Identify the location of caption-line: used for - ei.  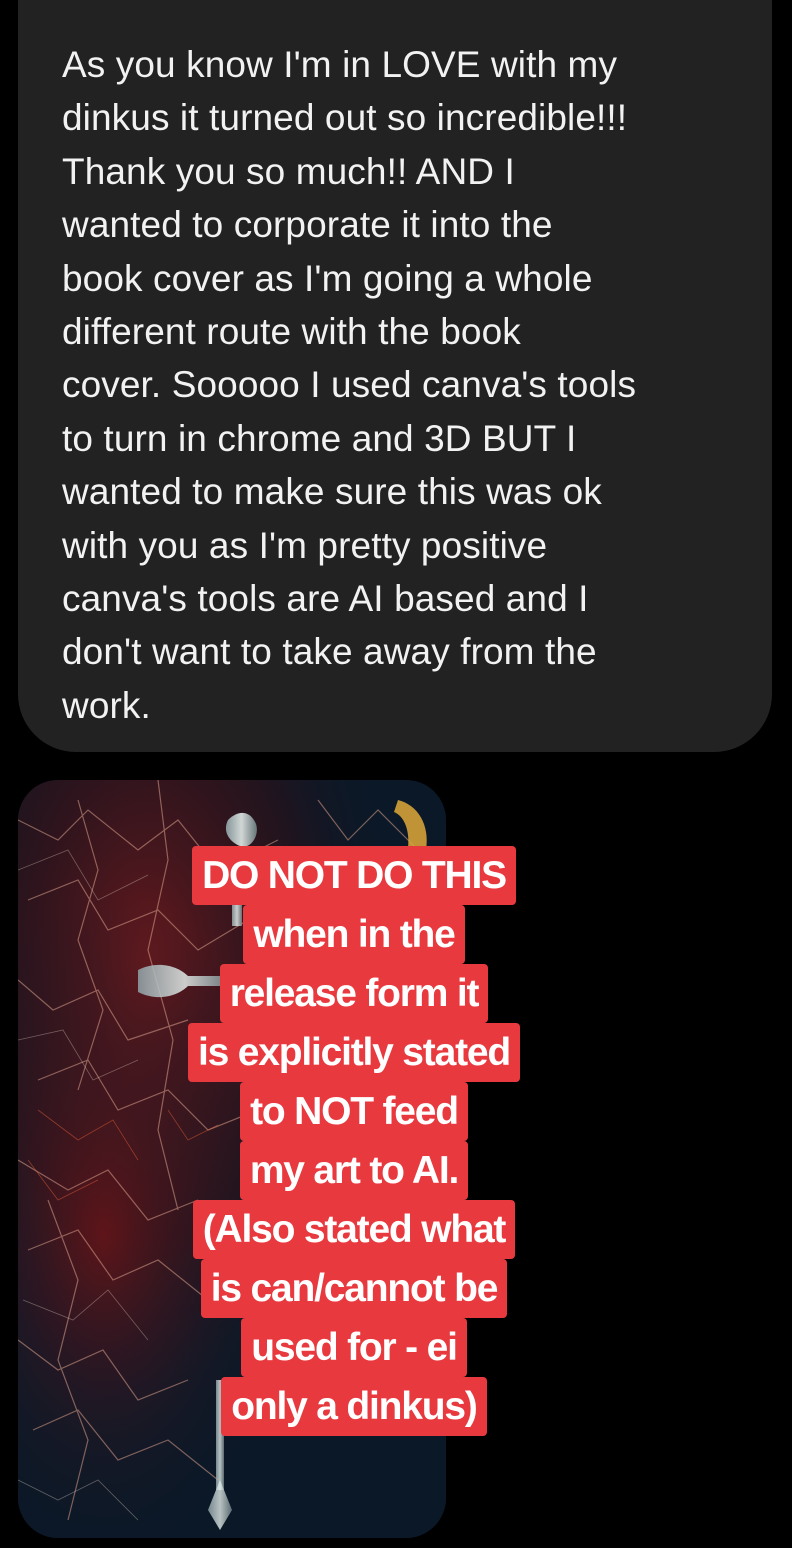
(354, 1347).